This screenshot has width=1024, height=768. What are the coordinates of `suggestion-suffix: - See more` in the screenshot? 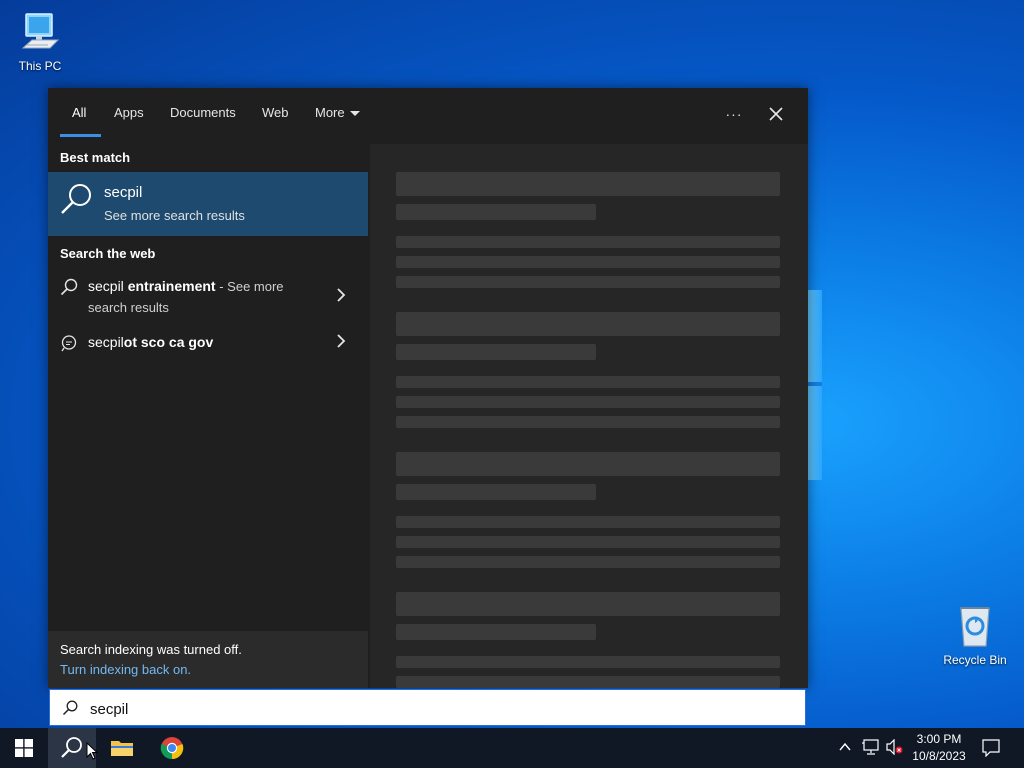 It's located at (249, 286).